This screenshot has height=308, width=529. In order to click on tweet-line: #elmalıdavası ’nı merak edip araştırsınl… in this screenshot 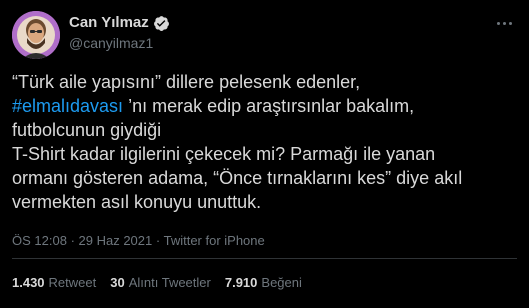, I will do `click(267, 106)`.